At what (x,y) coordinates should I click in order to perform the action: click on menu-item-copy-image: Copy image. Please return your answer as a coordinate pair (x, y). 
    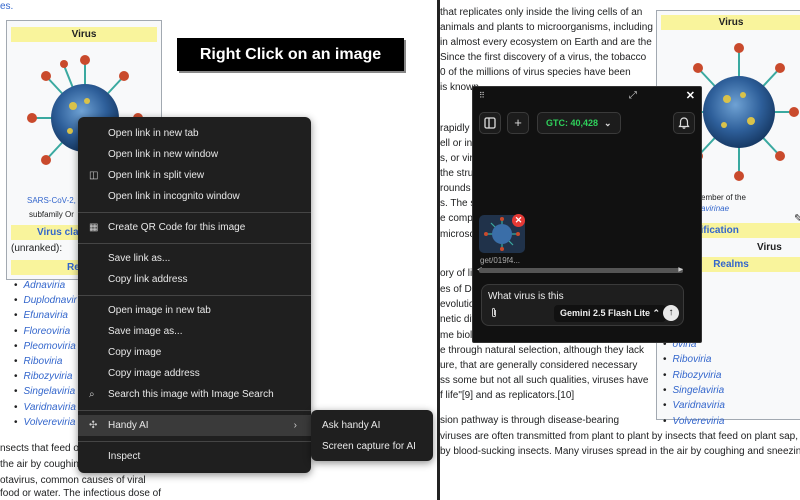
    Looking at the image, I should click on (194, 352).